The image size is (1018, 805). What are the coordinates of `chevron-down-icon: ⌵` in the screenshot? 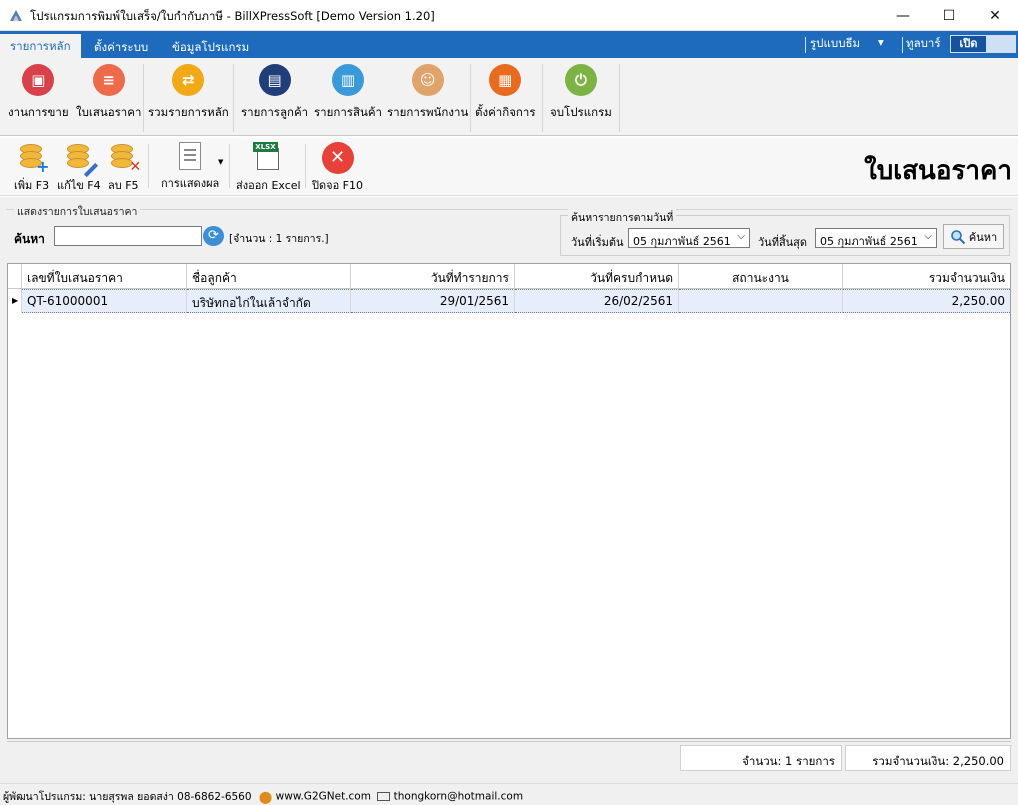 It's located at (741, 236).